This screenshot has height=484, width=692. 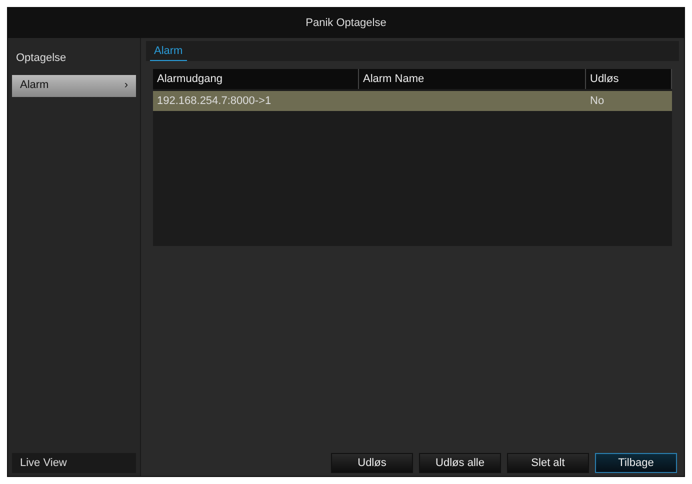 I want to click on live-view-button: Live View, so click(x=74, y=463).